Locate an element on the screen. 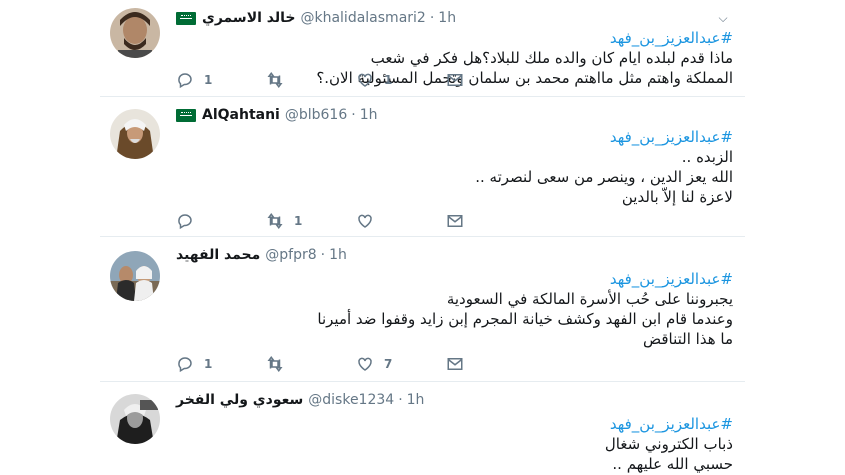  tweet-actions: 1 7 is located at coordinates (356, 364).